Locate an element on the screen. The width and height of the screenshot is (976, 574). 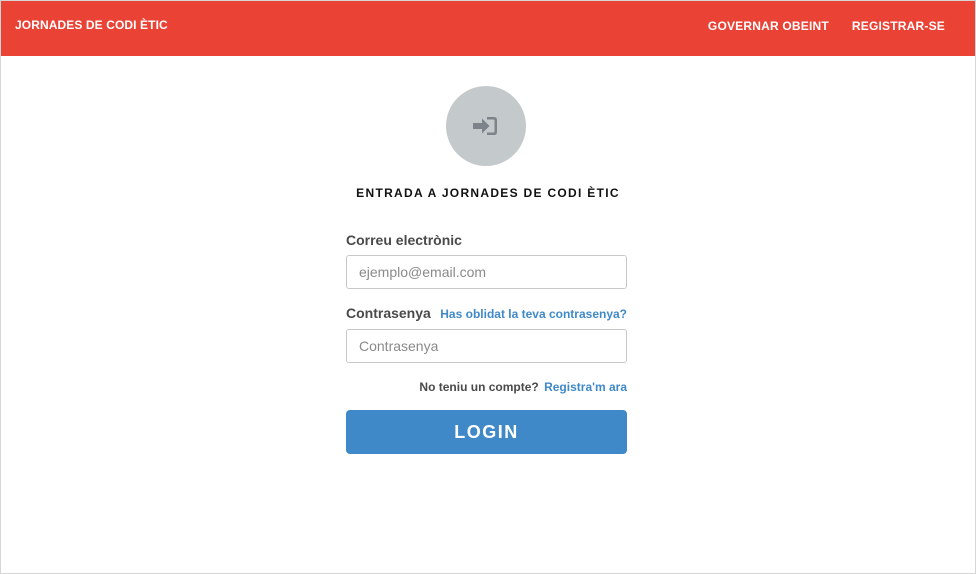
password-field is located at coordinates (486, 346).